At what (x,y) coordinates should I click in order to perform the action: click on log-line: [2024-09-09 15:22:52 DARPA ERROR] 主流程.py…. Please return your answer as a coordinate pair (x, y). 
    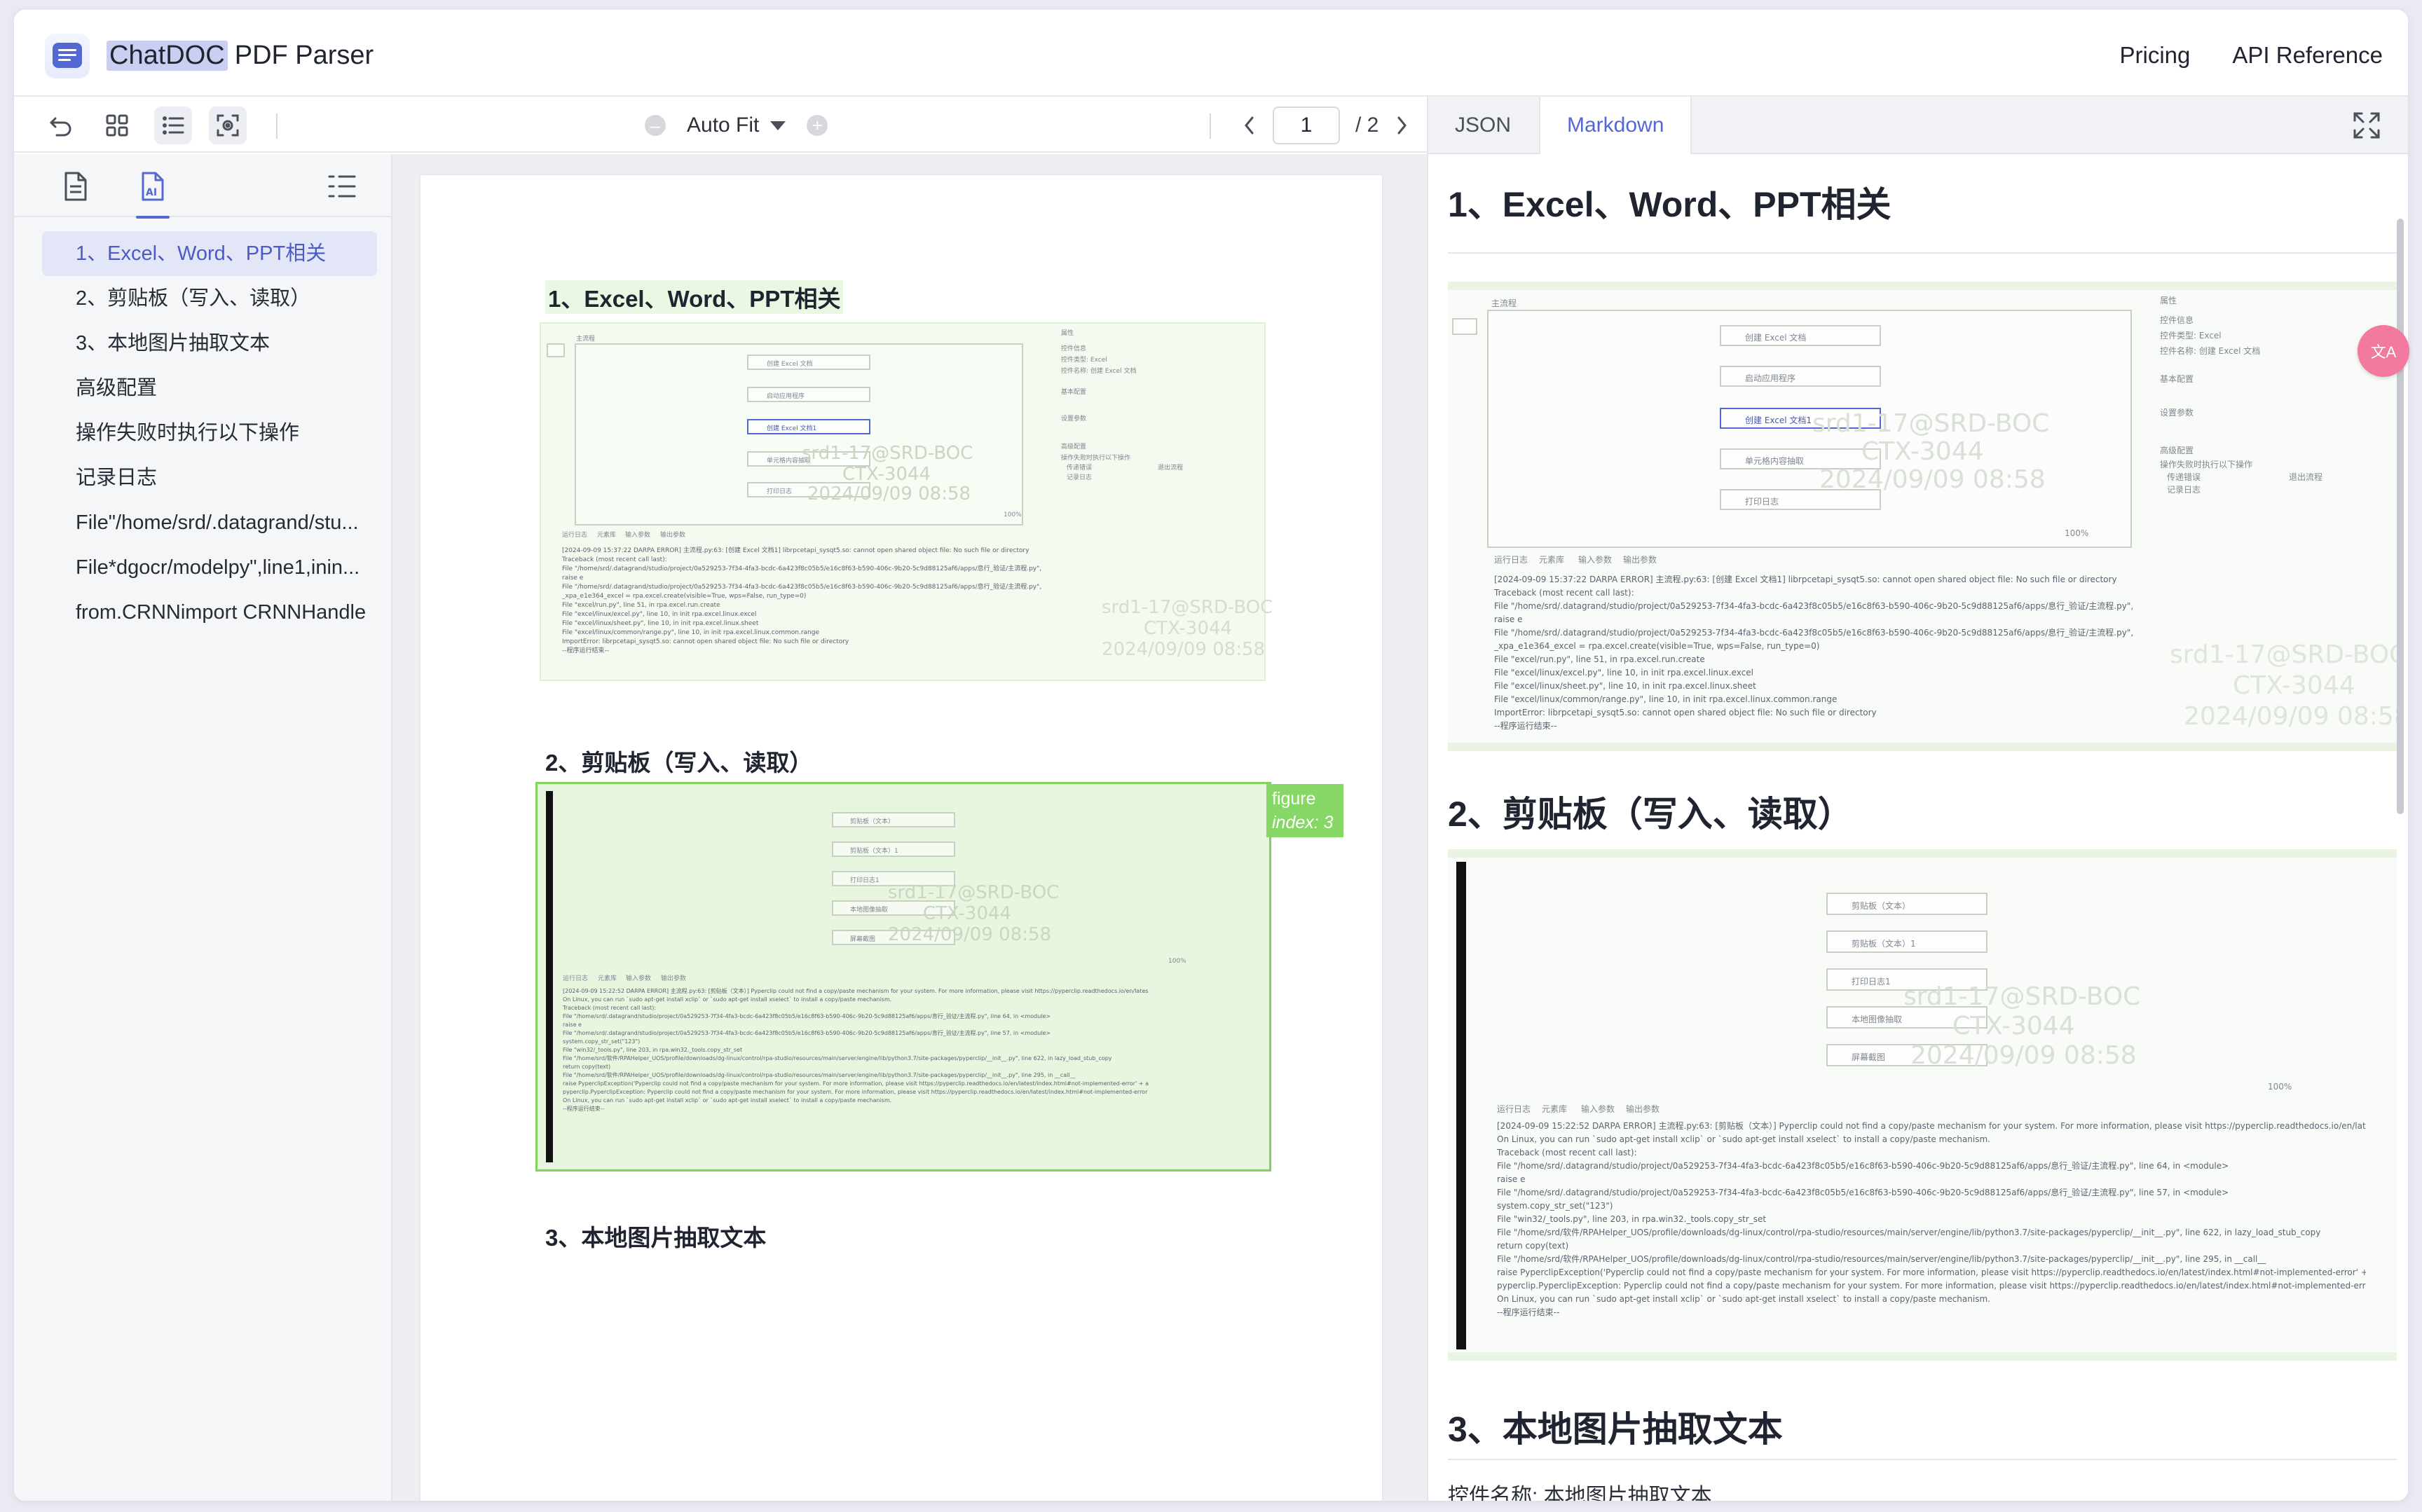
    Looking at the image, I should click on (856, 991).